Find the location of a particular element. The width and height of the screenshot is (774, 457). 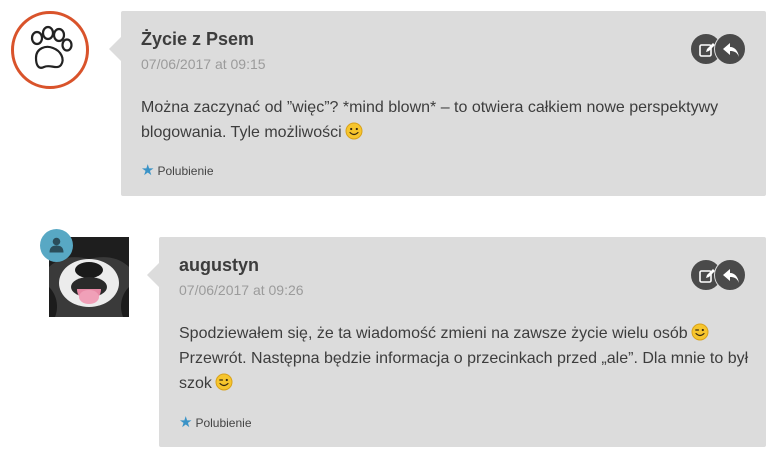

user-icon is located at coordinates (56, 245).